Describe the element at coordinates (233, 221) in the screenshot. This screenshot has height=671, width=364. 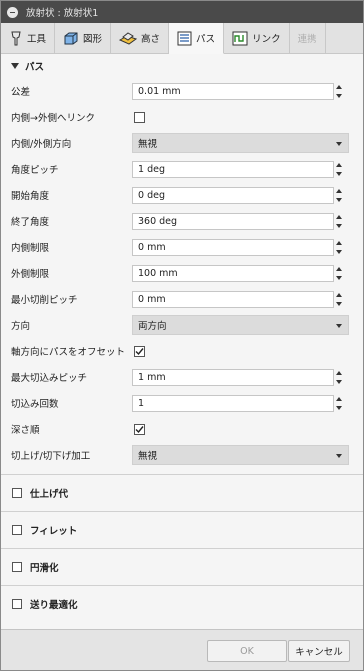
I see `end-angle-input: 360 deg` at that location.